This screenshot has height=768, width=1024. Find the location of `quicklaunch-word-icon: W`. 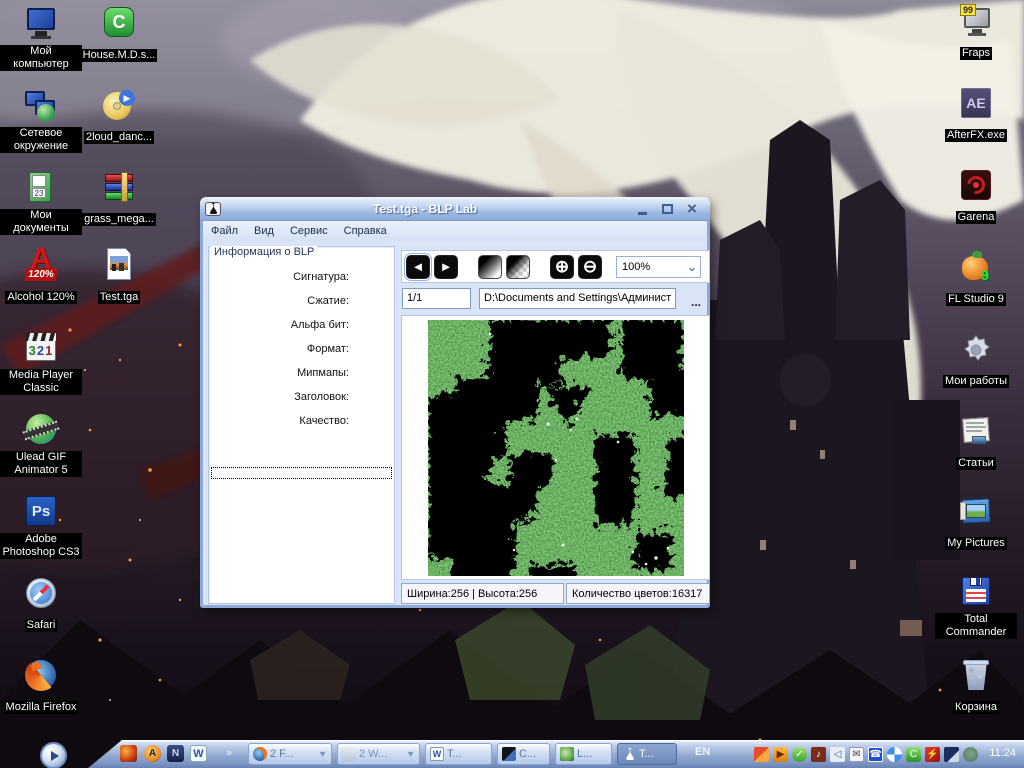

quicklaunch-word-icon: W is located at coordinates (198, 753).